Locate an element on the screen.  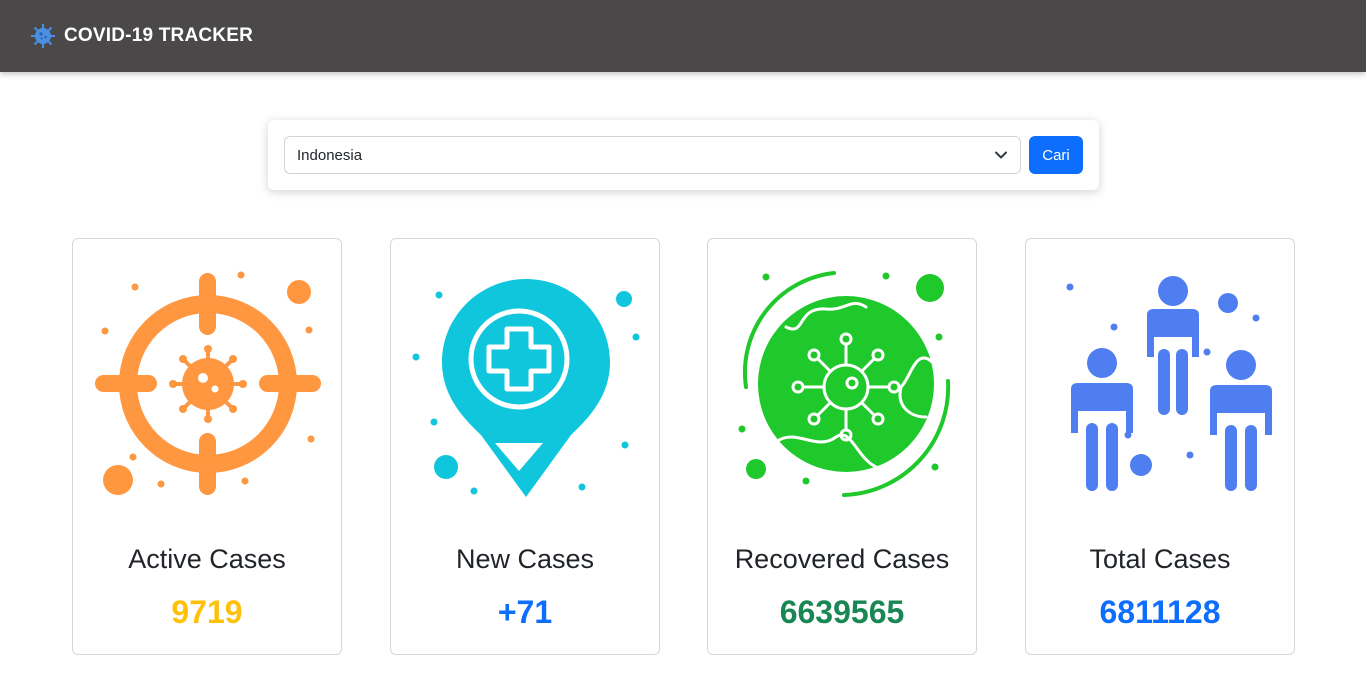
search-button: Cari is located at coordinates (1056, 155).